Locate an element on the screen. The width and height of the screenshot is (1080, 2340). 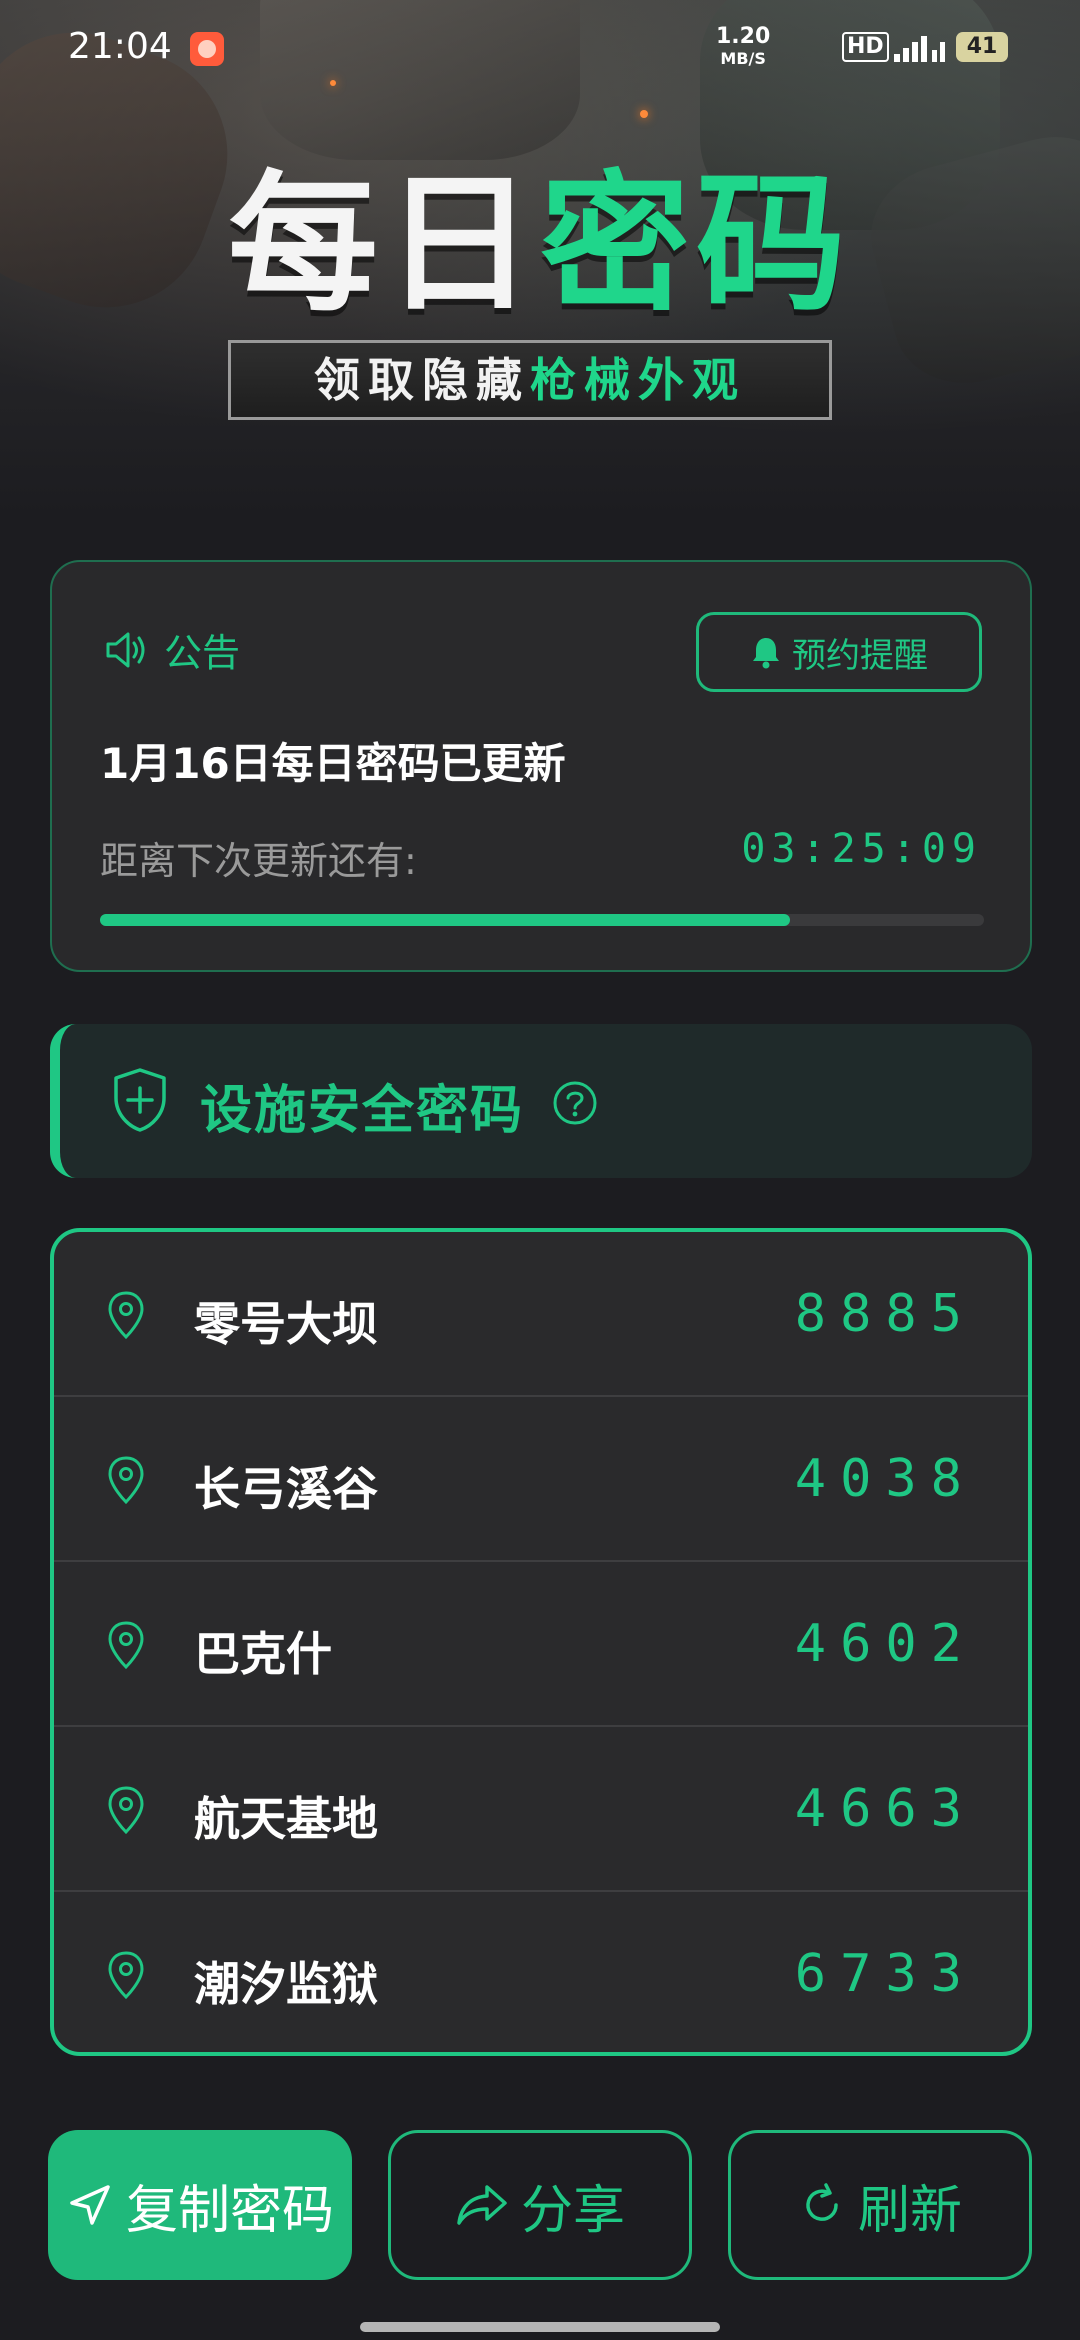
copy-password-button: 复制密码 is located at coordinates (200, 2205).